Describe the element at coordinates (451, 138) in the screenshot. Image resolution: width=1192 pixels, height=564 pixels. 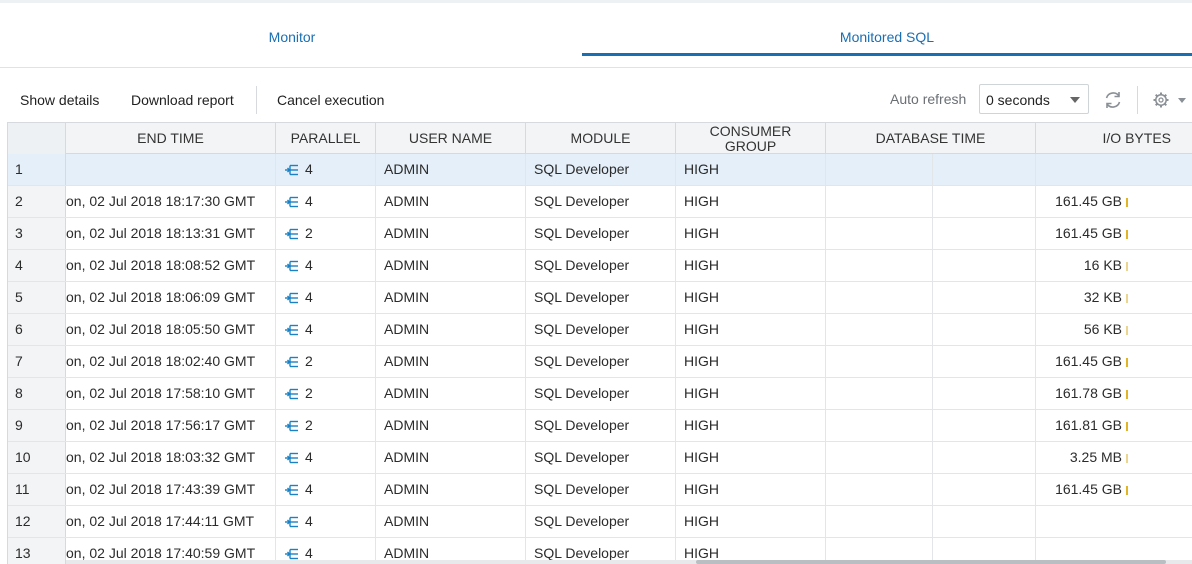
I see `column-header-user-name: USER NAME` at that location.